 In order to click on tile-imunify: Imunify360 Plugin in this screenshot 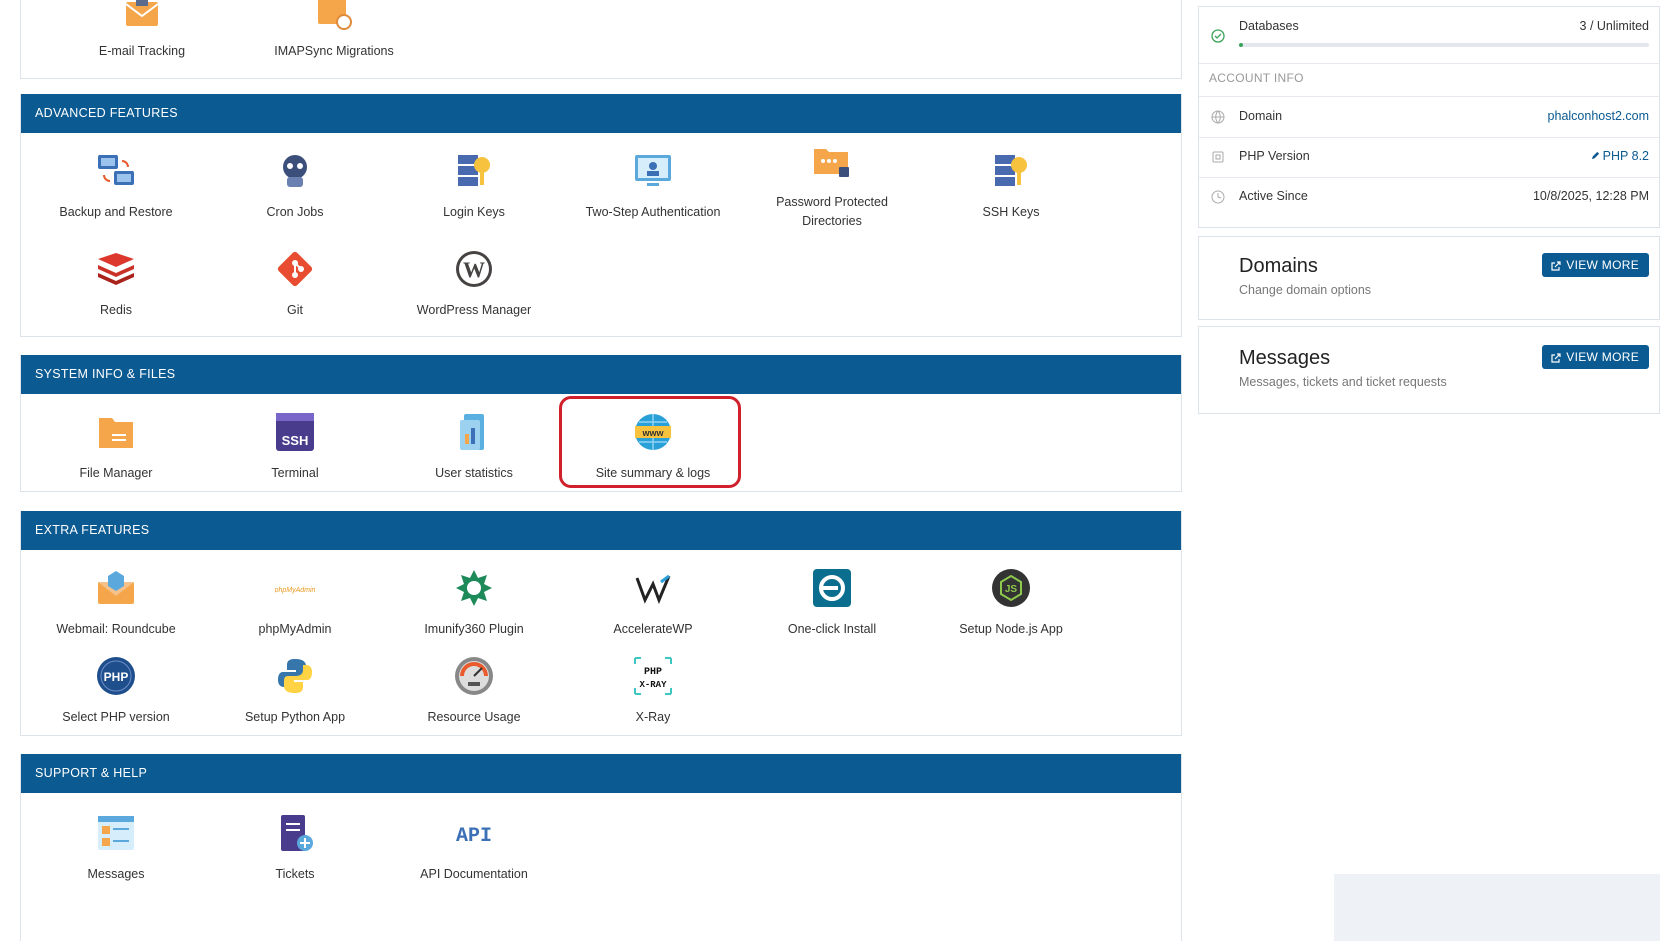, I will do `click(474, 606)`.